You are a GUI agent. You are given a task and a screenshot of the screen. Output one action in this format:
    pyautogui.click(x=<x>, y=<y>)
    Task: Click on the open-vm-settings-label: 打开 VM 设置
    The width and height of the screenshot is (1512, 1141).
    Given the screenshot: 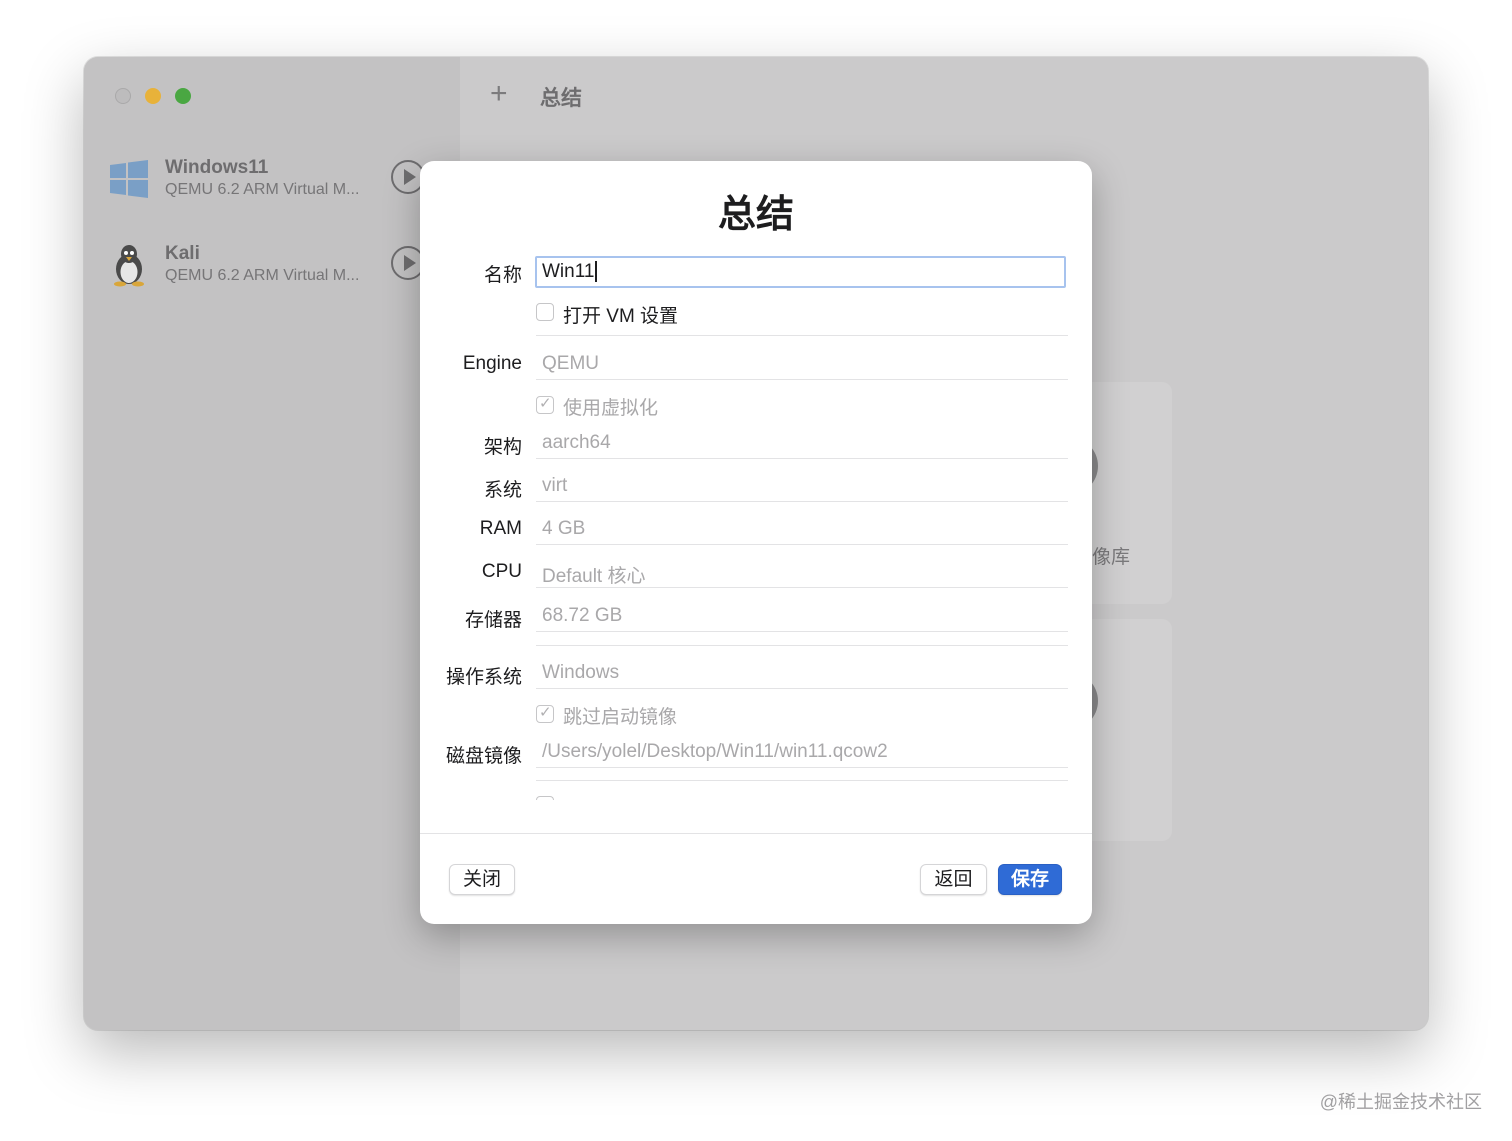 What is the action you would take?
    pyautogui.click(x=620, y=314)
    